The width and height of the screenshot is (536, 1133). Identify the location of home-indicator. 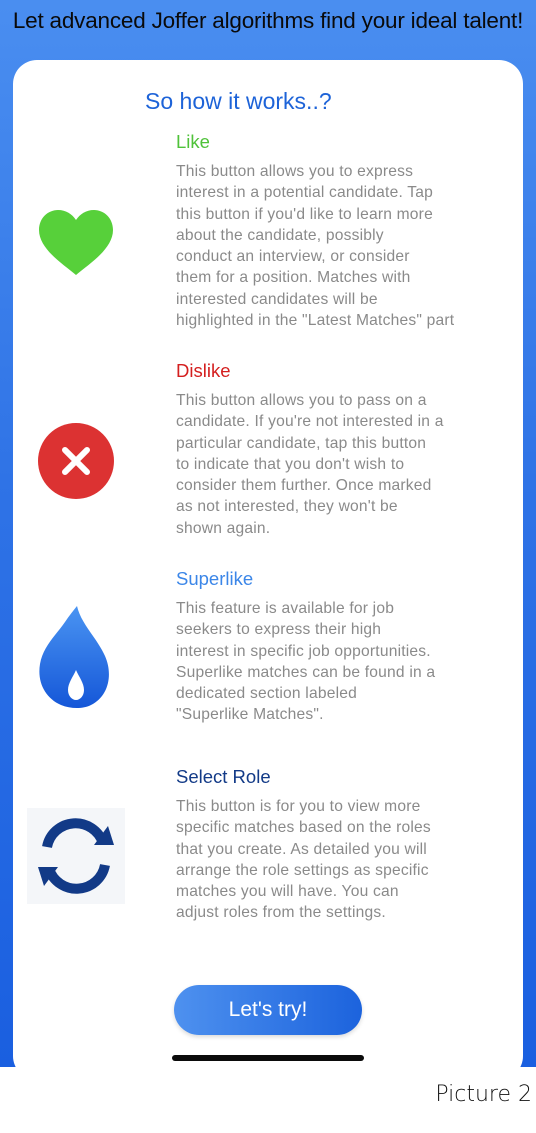
(268, 1058).